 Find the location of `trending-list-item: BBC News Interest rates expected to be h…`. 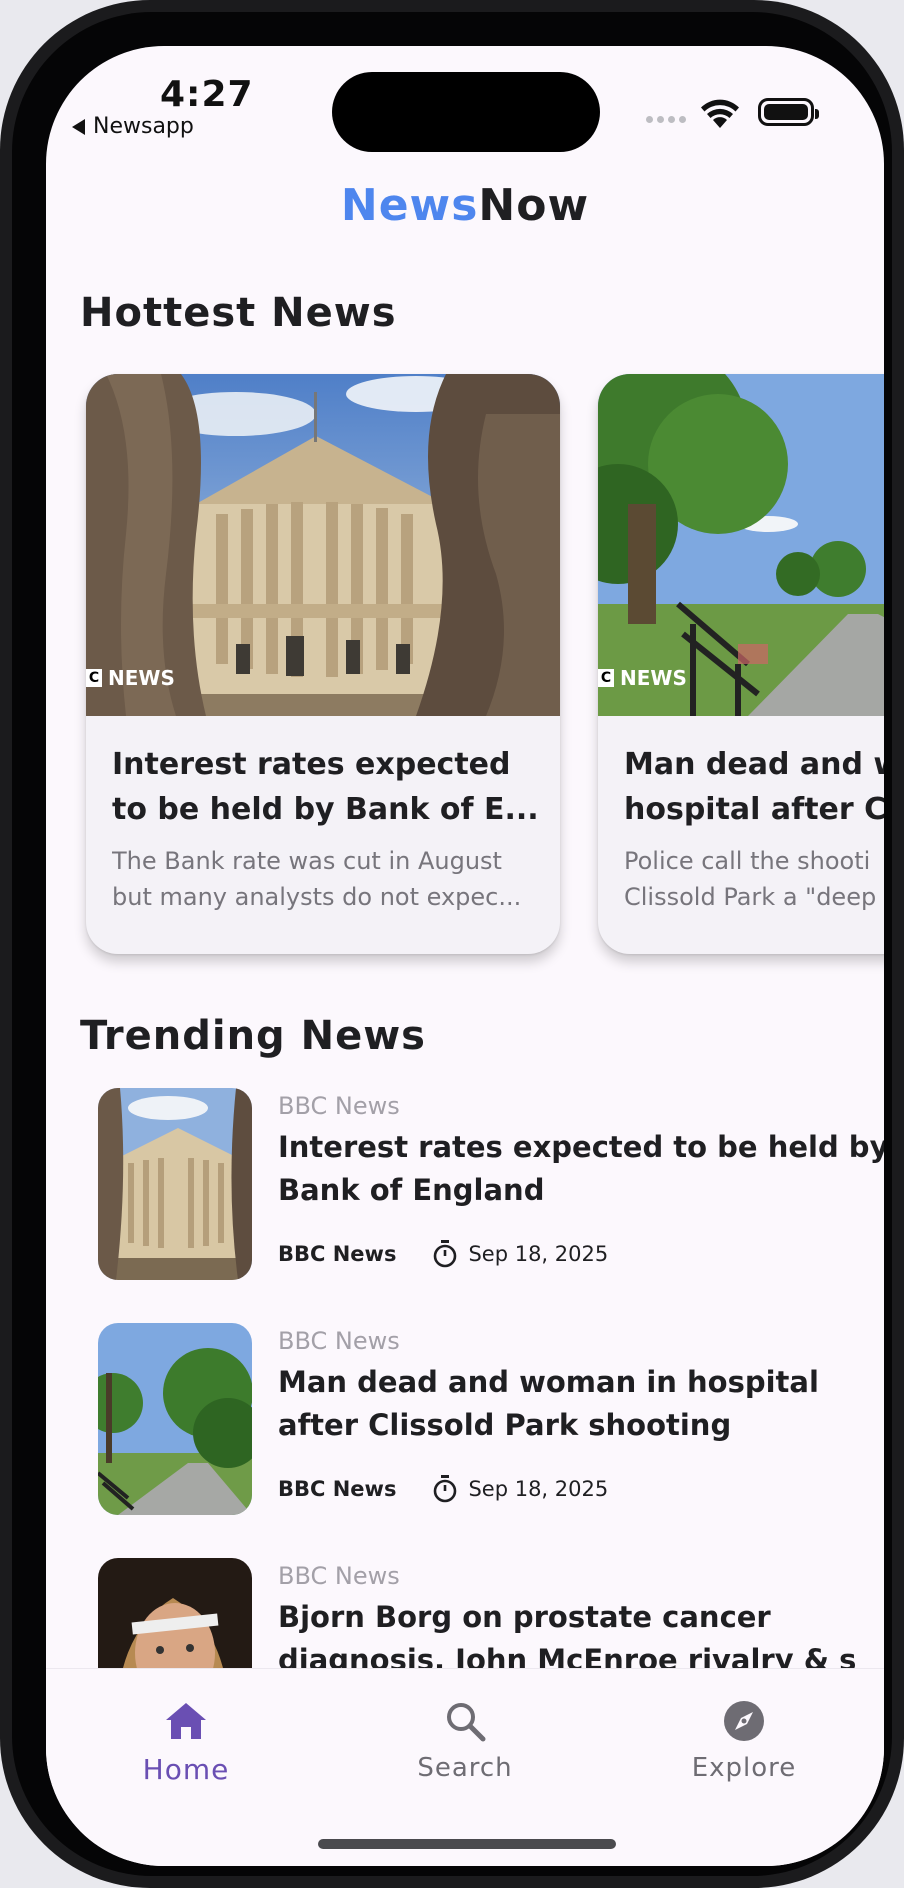

trending-list-item: BBC News Interest rates expected to be h… is located at coordinates (491, 1186).